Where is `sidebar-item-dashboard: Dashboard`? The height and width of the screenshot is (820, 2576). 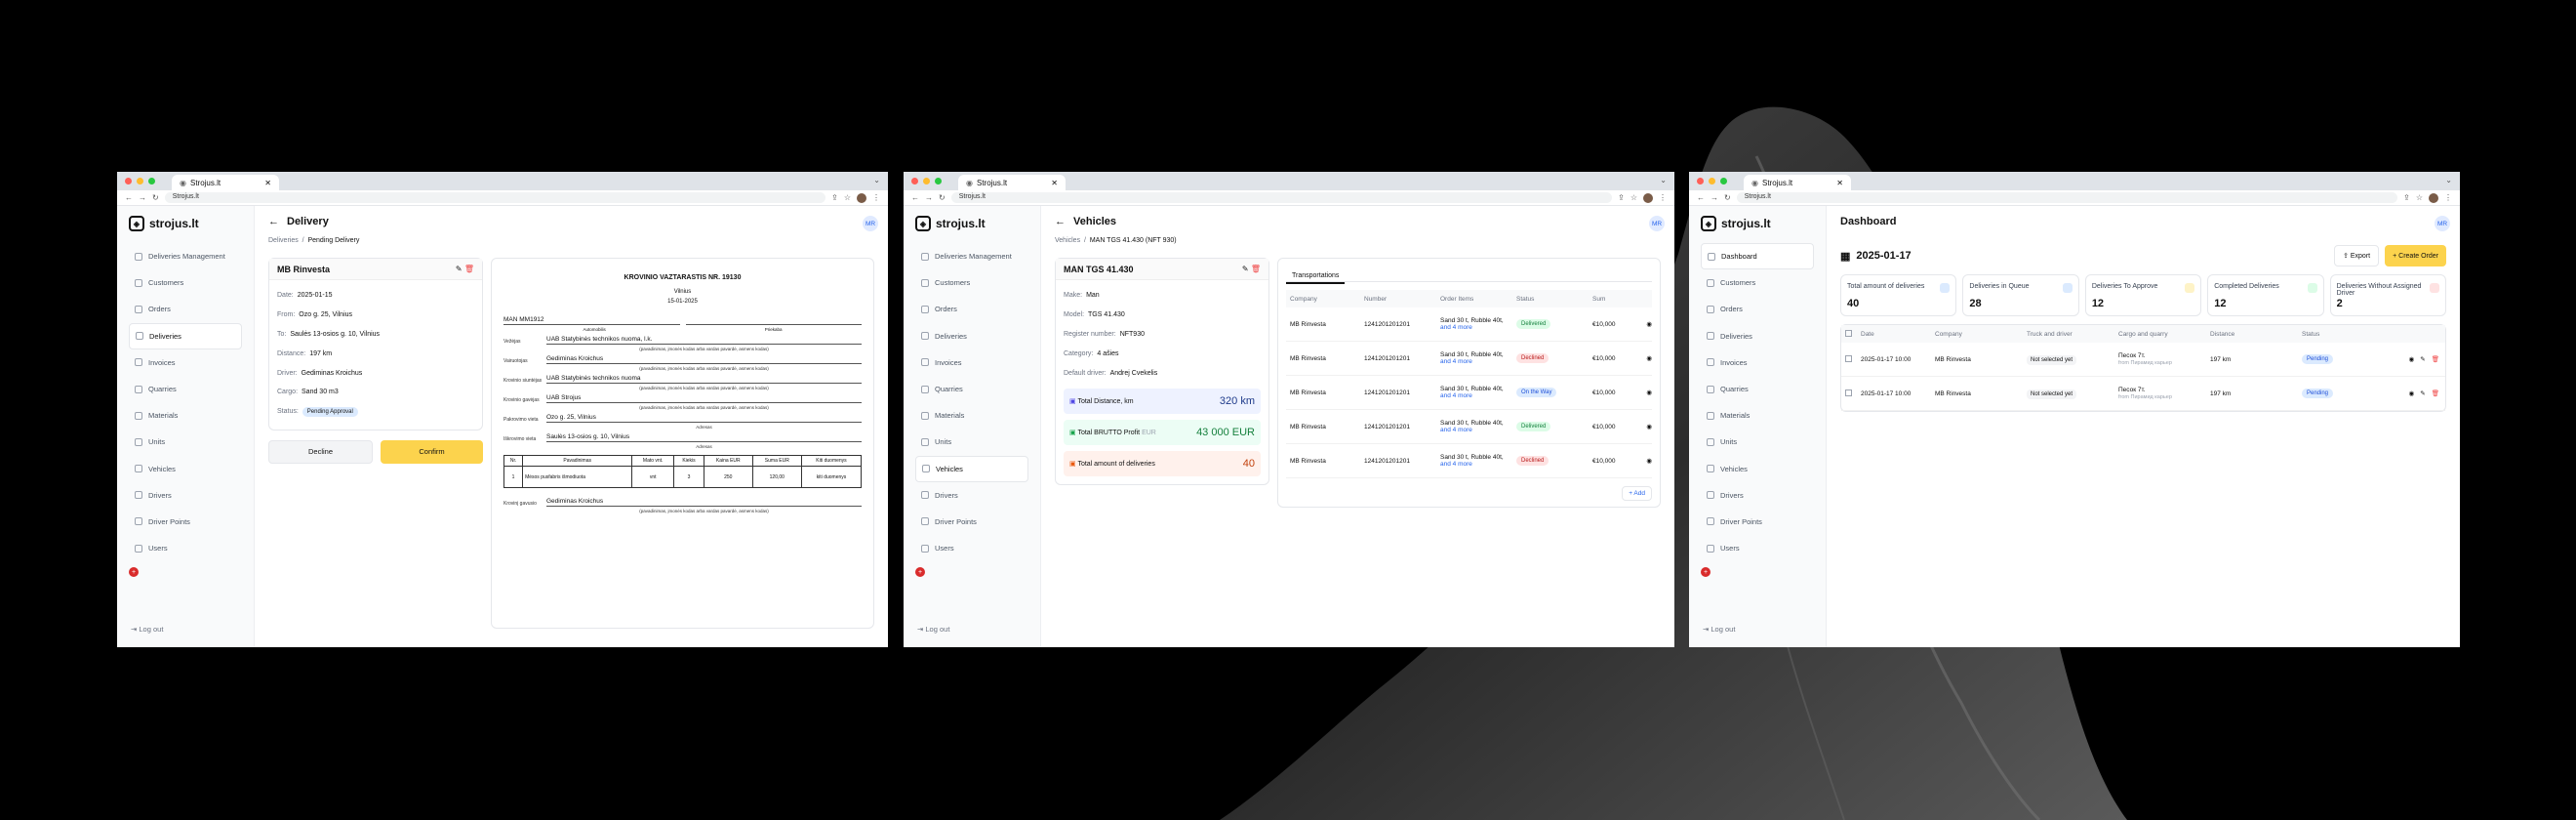
sidebar-item-dashboard: Dashboard is located at coordinates (1757, 256).